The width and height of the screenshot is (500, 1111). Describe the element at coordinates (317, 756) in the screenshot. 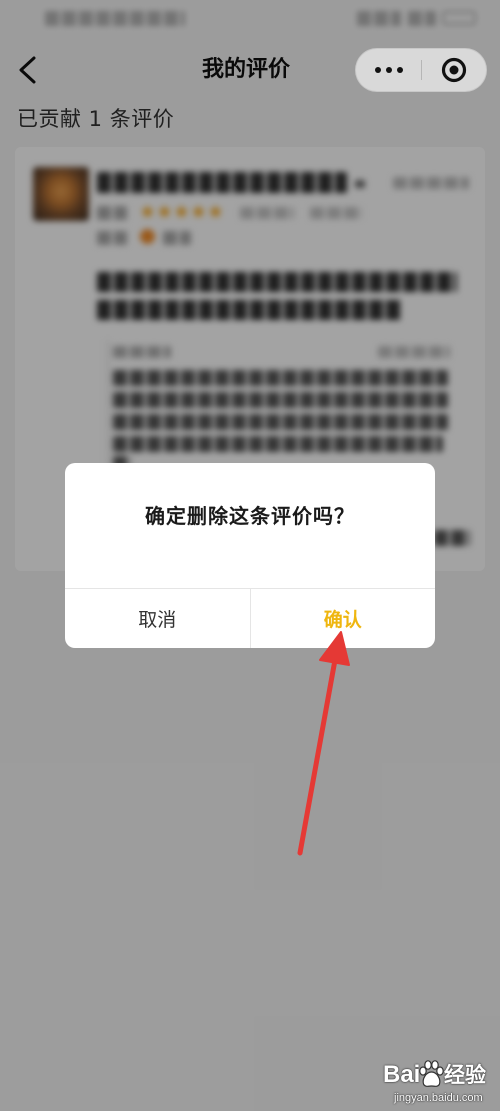

I see `arrow-shaft` at that location.